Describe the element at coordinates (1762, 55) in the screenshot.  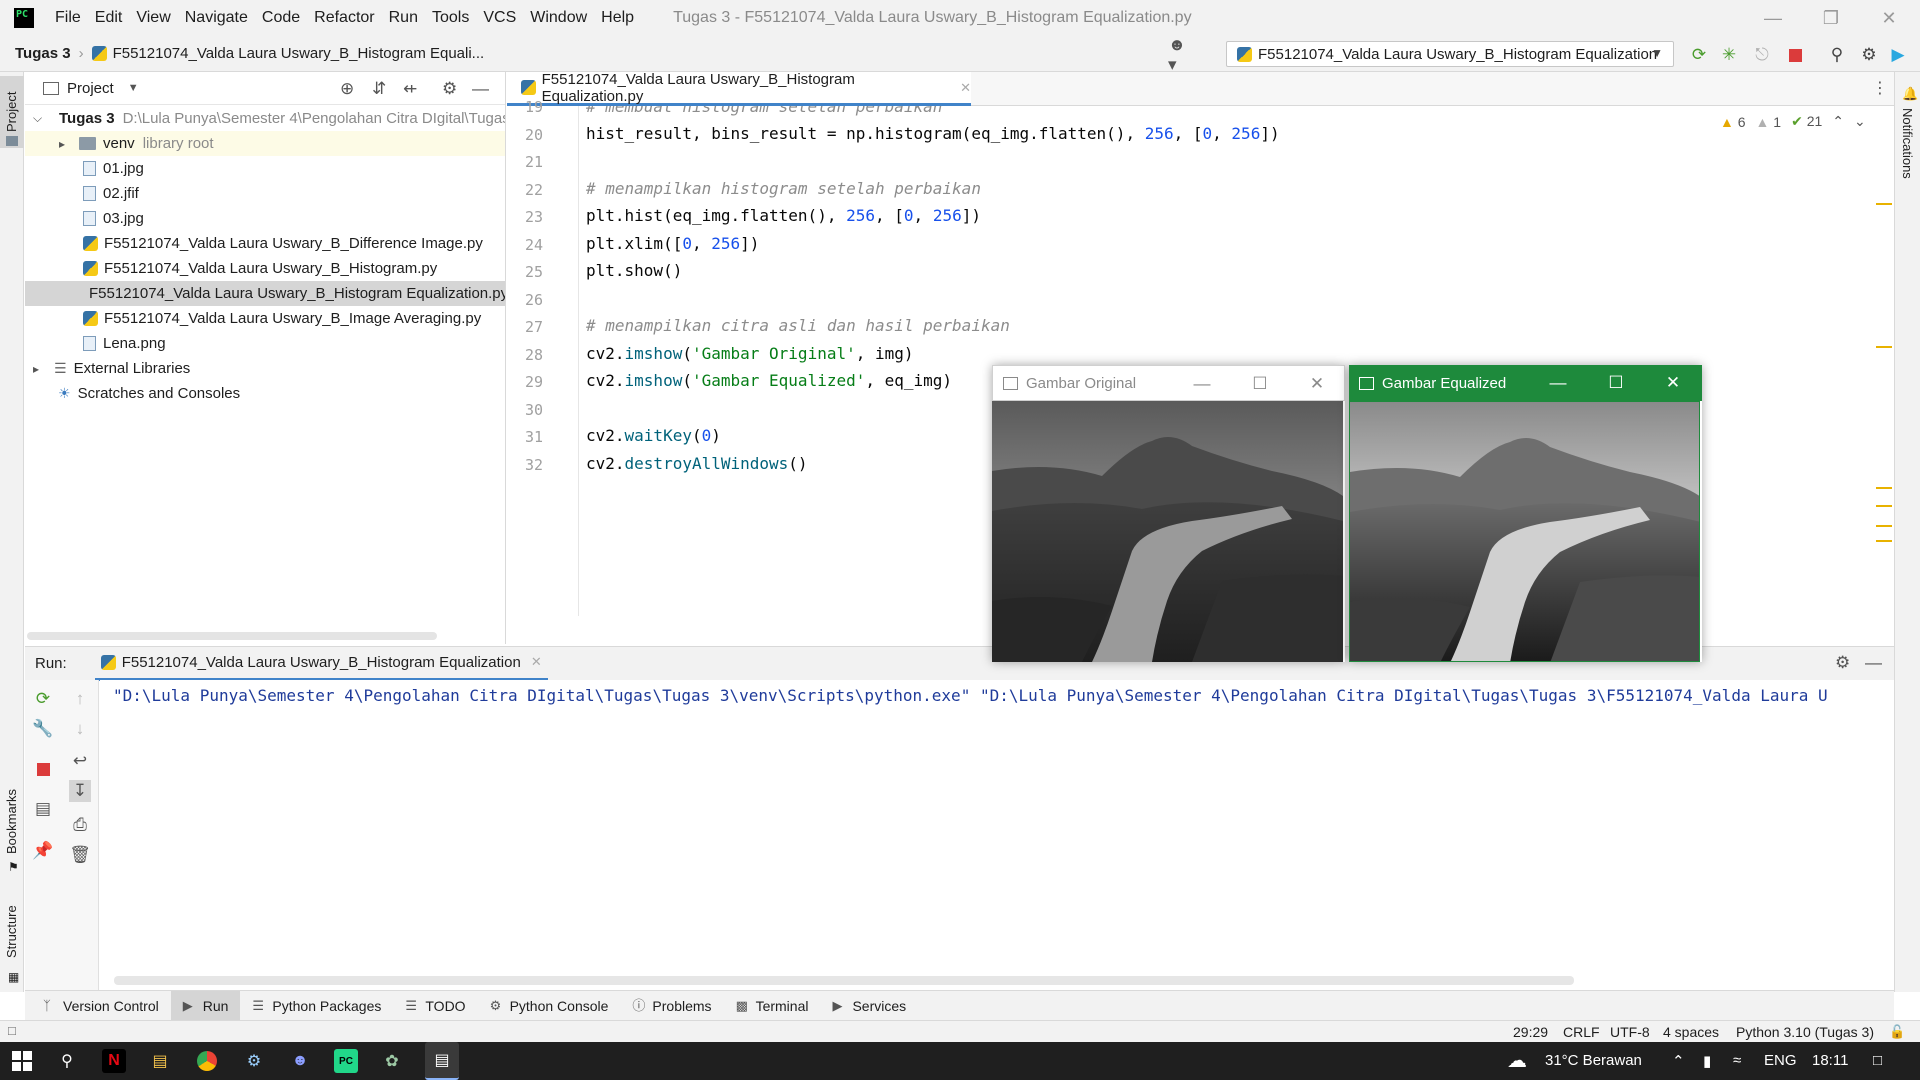
I see `coverage-icon: ⎋` at that location.